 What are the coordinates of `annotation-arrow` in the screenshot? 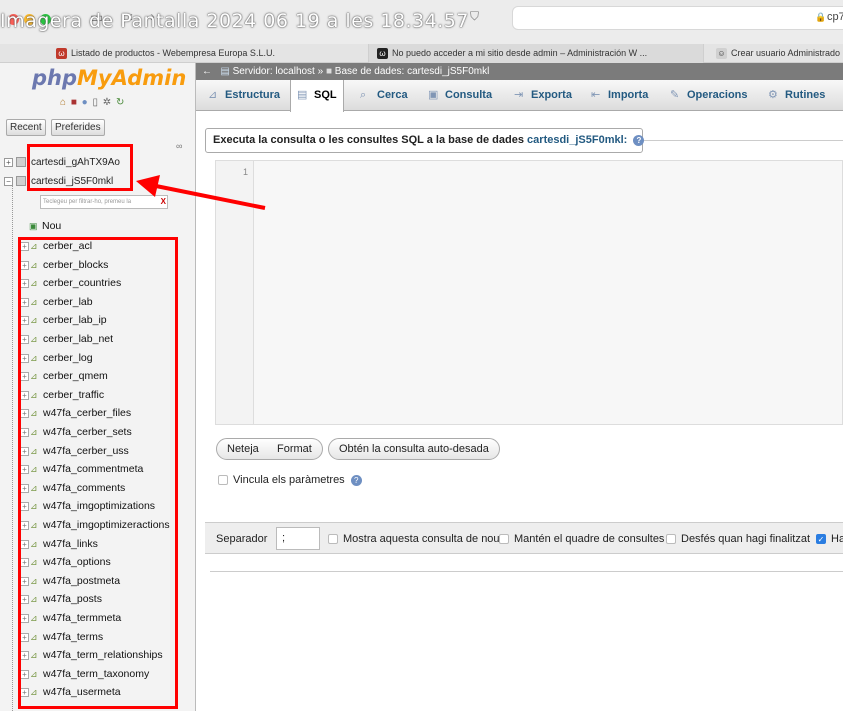 It's located at (201, 192).